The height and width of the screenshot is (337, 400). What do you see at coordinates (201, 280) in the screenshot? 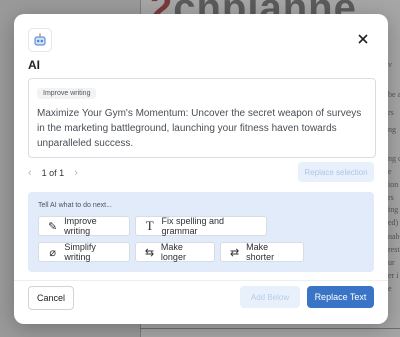
I see `footer-divider` at bounding box center [201, 280].